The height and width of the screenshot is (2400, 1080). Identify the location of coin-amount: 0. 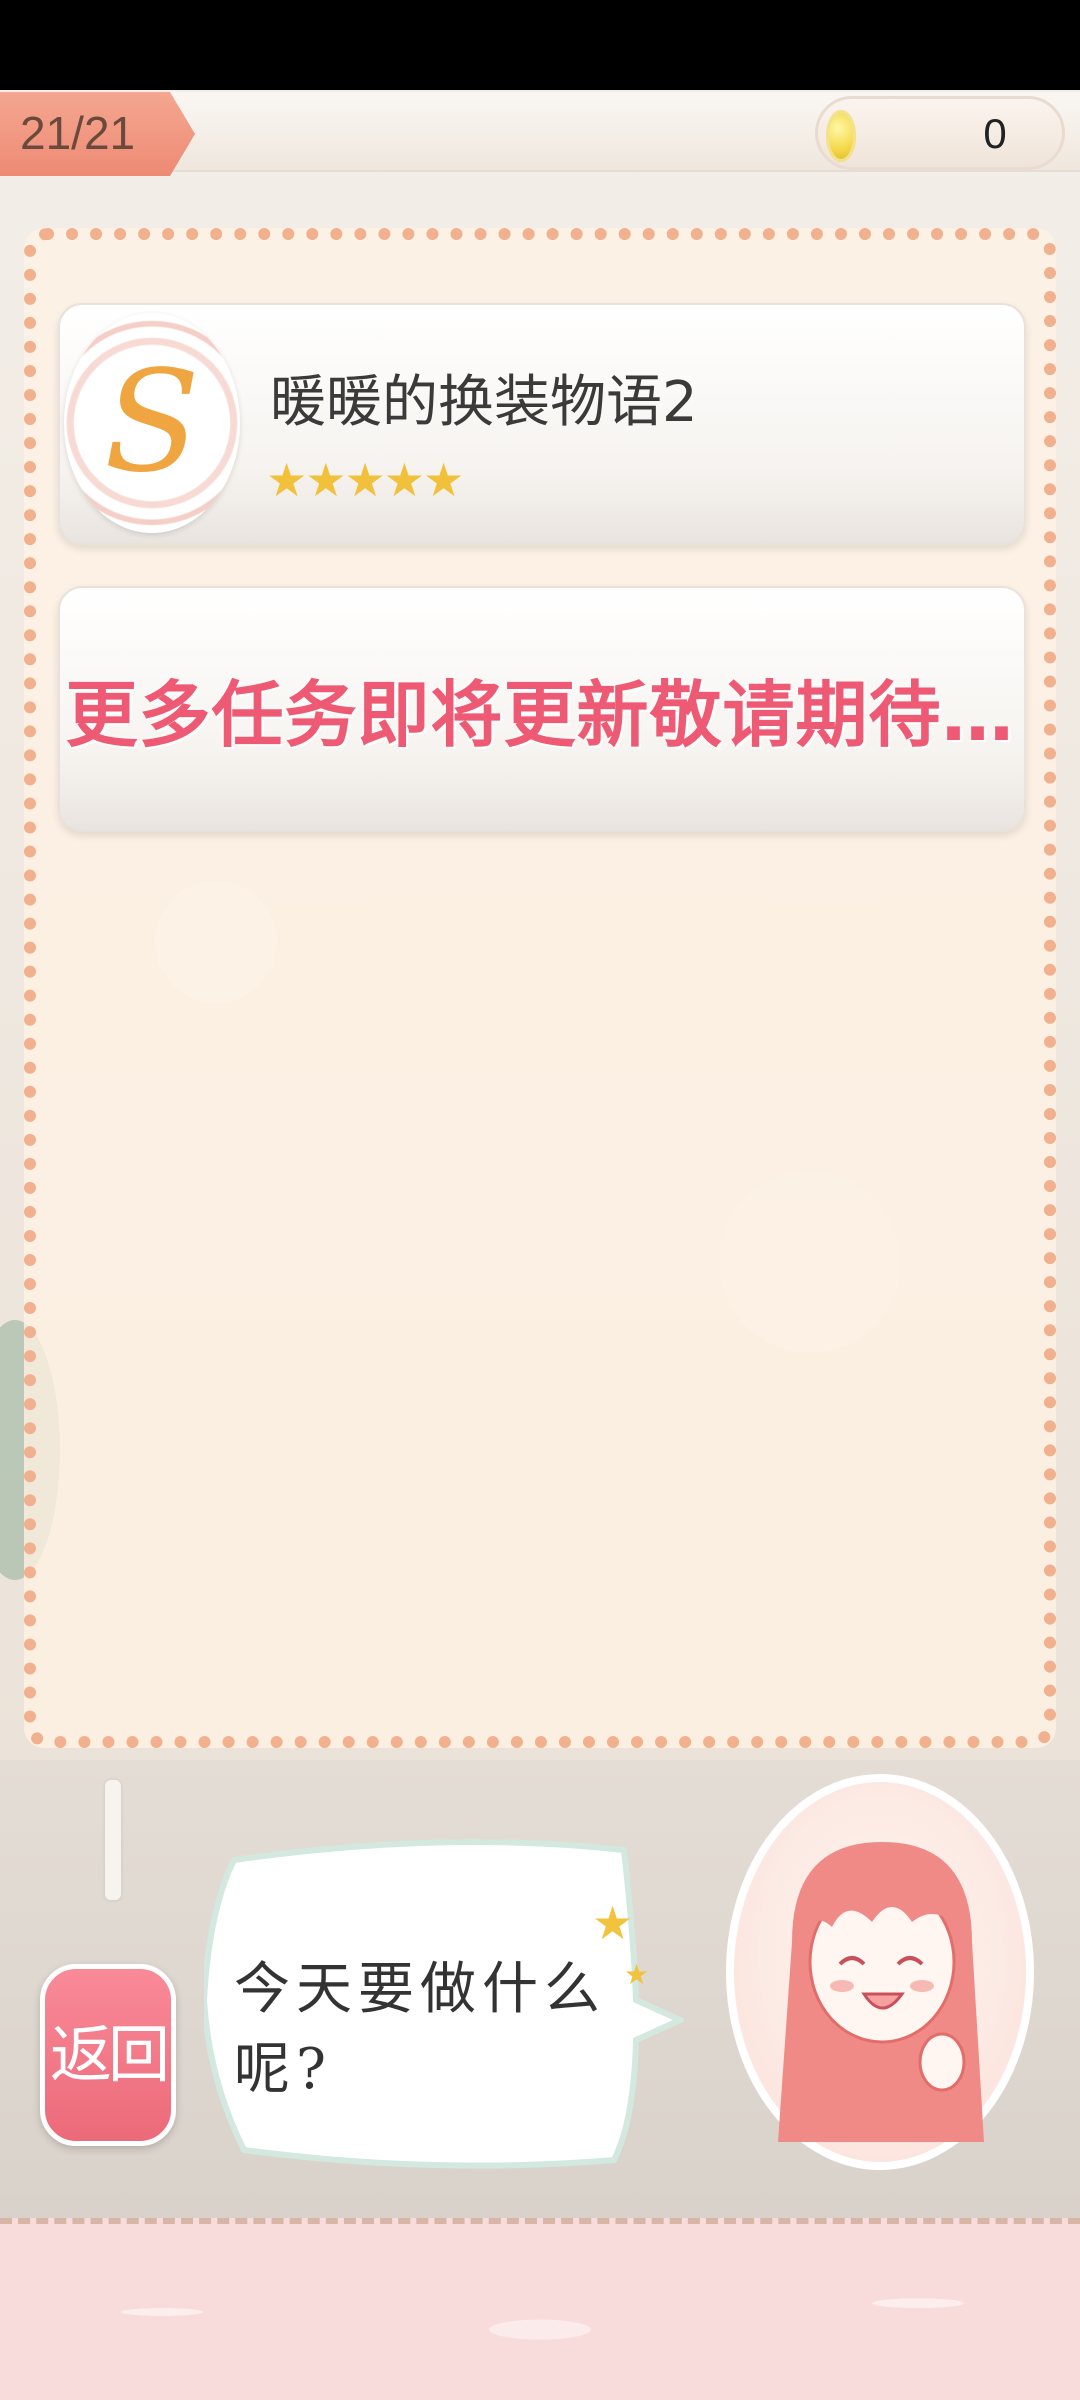
(995, 133).